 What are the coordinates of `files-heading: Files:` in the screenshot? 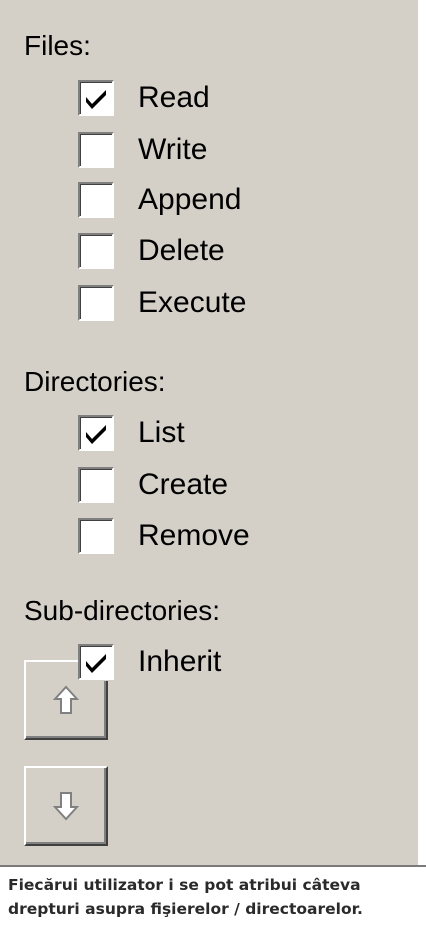 It's located at (57, 45).